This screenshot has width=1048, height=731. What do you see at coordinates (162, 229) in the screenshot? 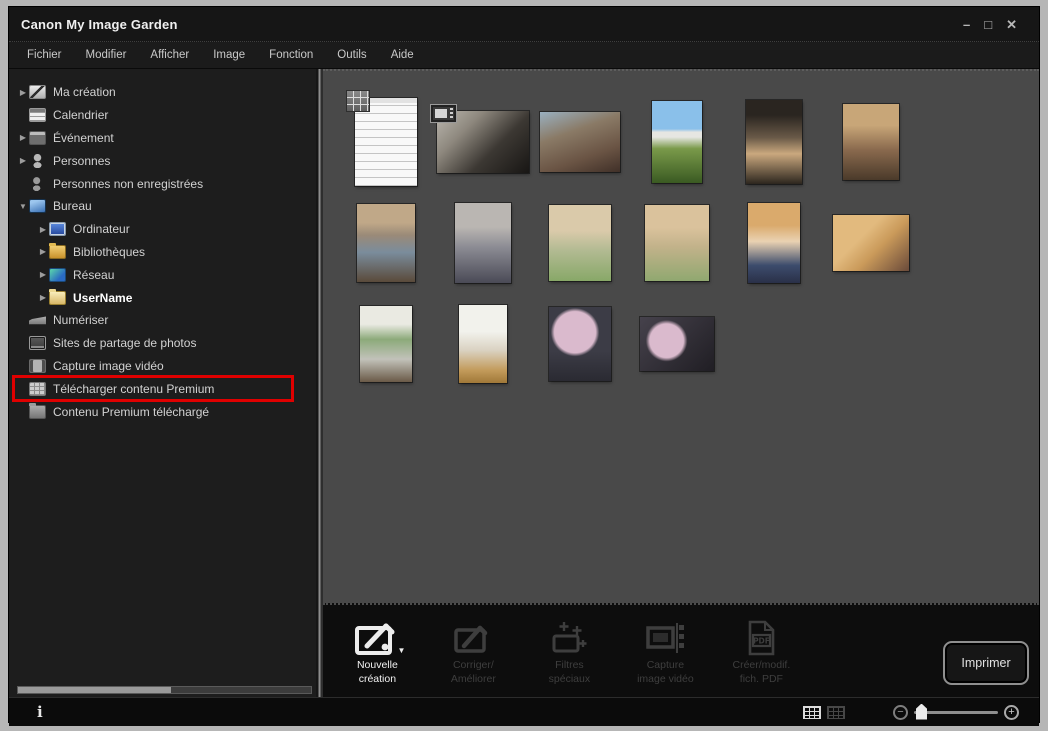
I see `sidebar-item-ordinateur: ▶ Ordinateur` at bounding box center [162, 229].